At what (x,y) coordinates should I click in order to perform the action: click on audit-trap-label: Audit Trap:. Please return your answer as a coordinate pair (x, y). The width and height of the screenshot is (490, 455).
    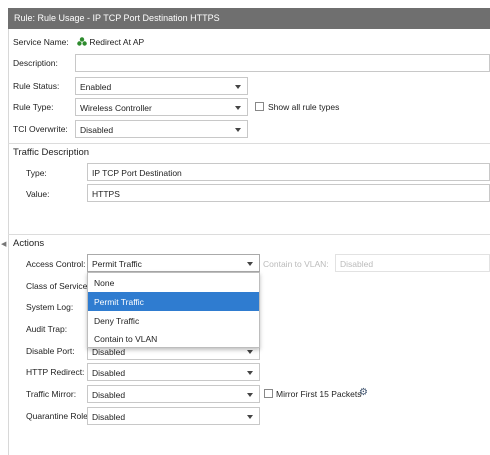
    Looking at the image, I should click on (47, 329).